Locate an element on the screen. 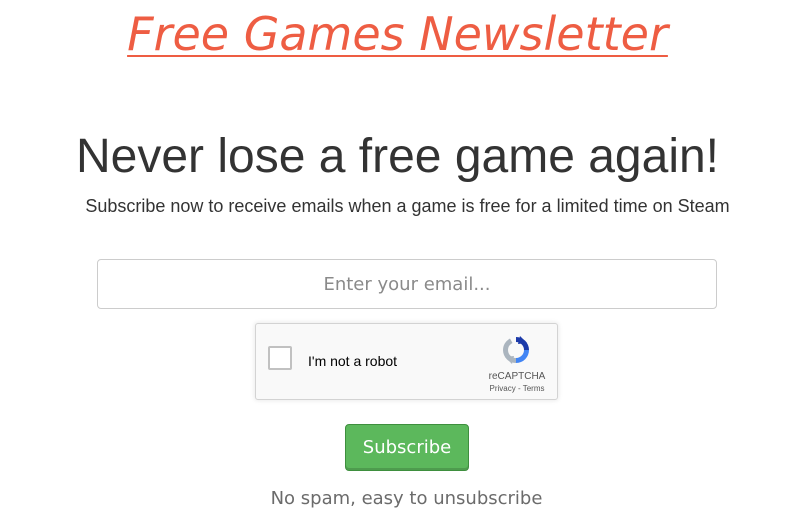  recaptcha-checkbox is located at coordinates (280, 358).